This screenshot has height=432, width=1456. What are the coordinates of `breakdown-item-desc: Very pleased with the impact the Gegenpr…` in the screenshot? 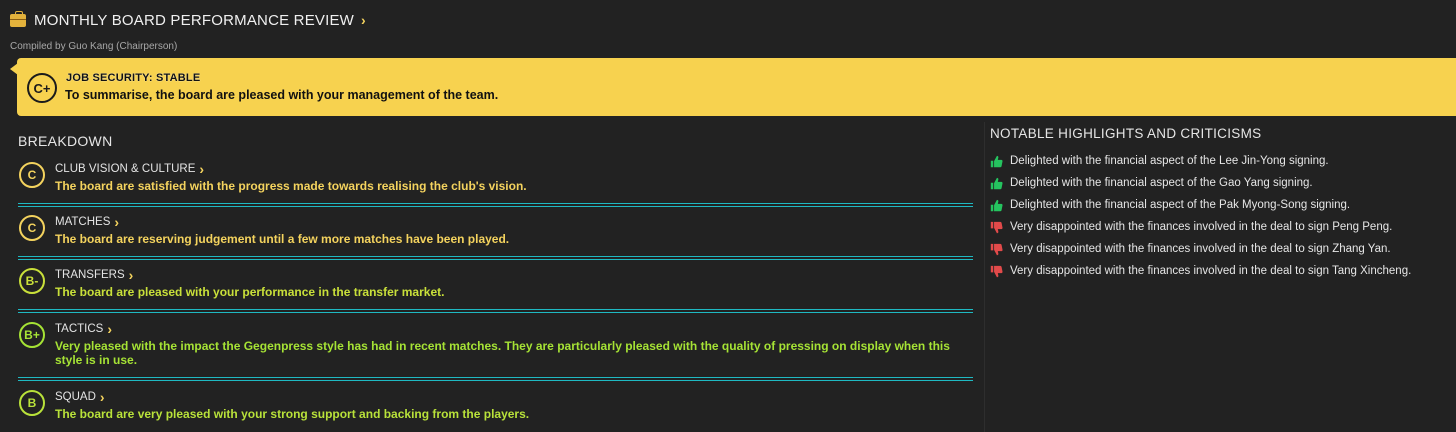 It's located at (502, 353).